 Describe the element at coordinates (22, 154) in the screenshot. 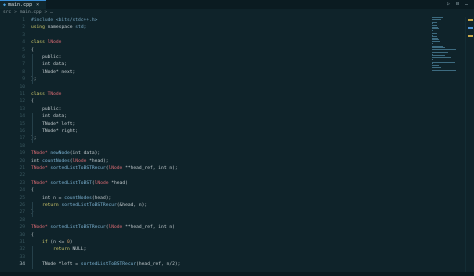

I see `line-number: 19` at that location.